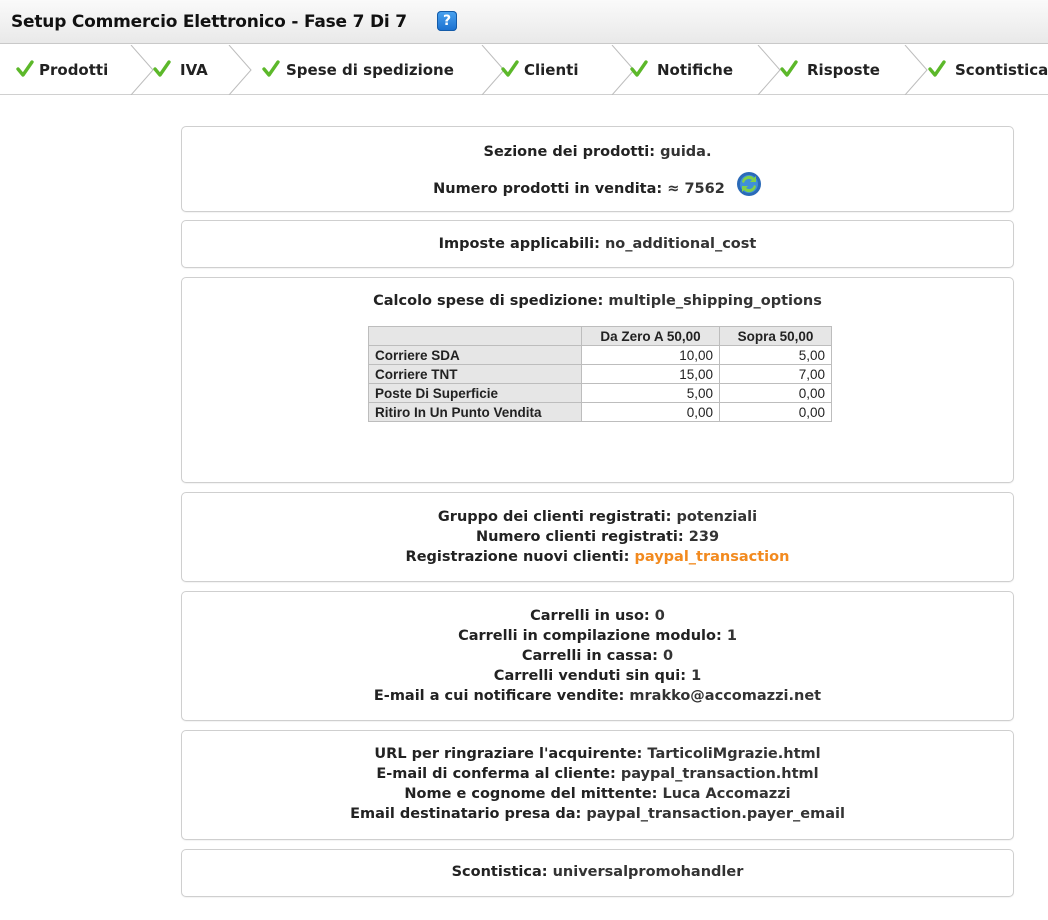 This screenshot has width=1048, height=920. I want to click on numero-clienti-value: 239, so click(704, 537).